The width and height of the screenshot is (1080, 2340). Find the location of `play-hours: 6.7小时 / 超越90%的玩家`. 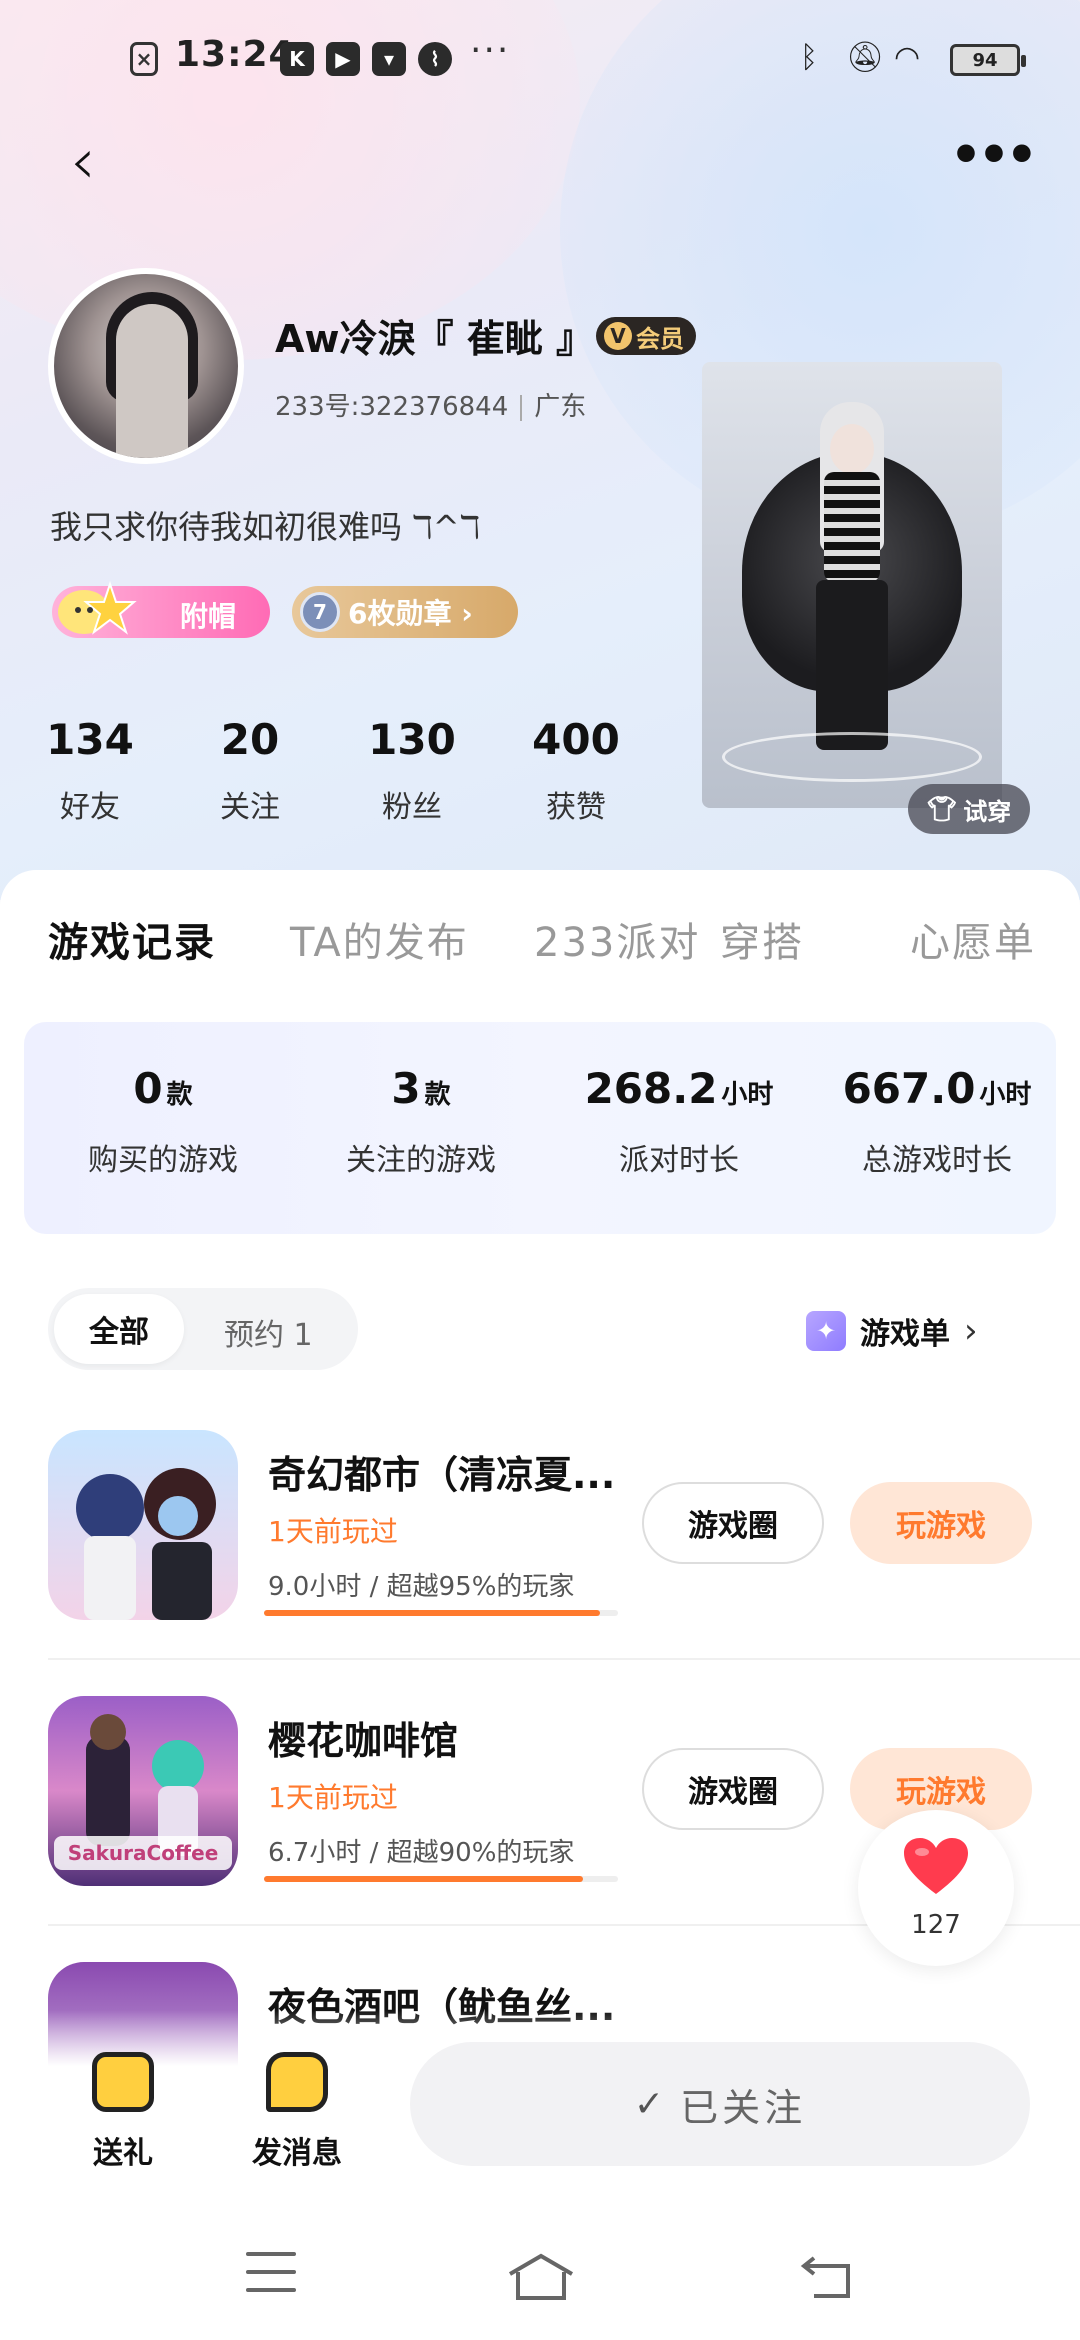

play-hours: 6.7小时 / 超越90%的玩家 is located at coordinates (421, 1853).